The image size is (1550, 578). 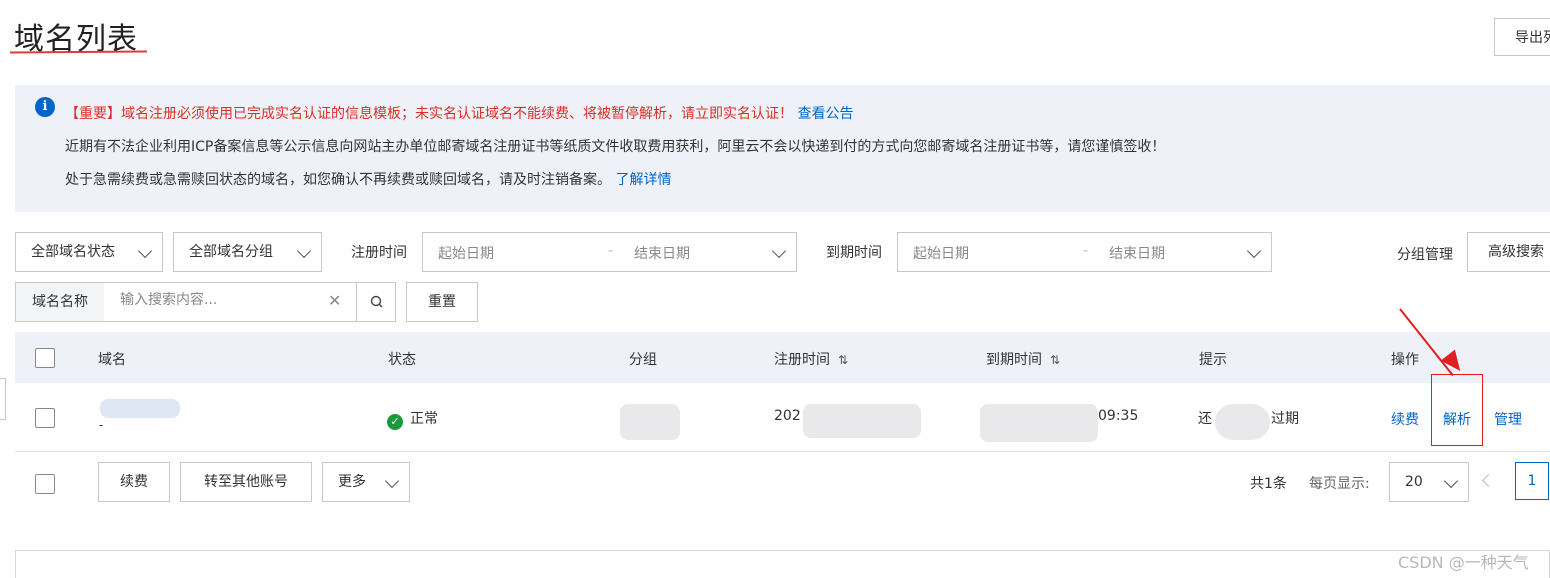 I want to click on clear-icon: ✕, so click(x=334, y=300).